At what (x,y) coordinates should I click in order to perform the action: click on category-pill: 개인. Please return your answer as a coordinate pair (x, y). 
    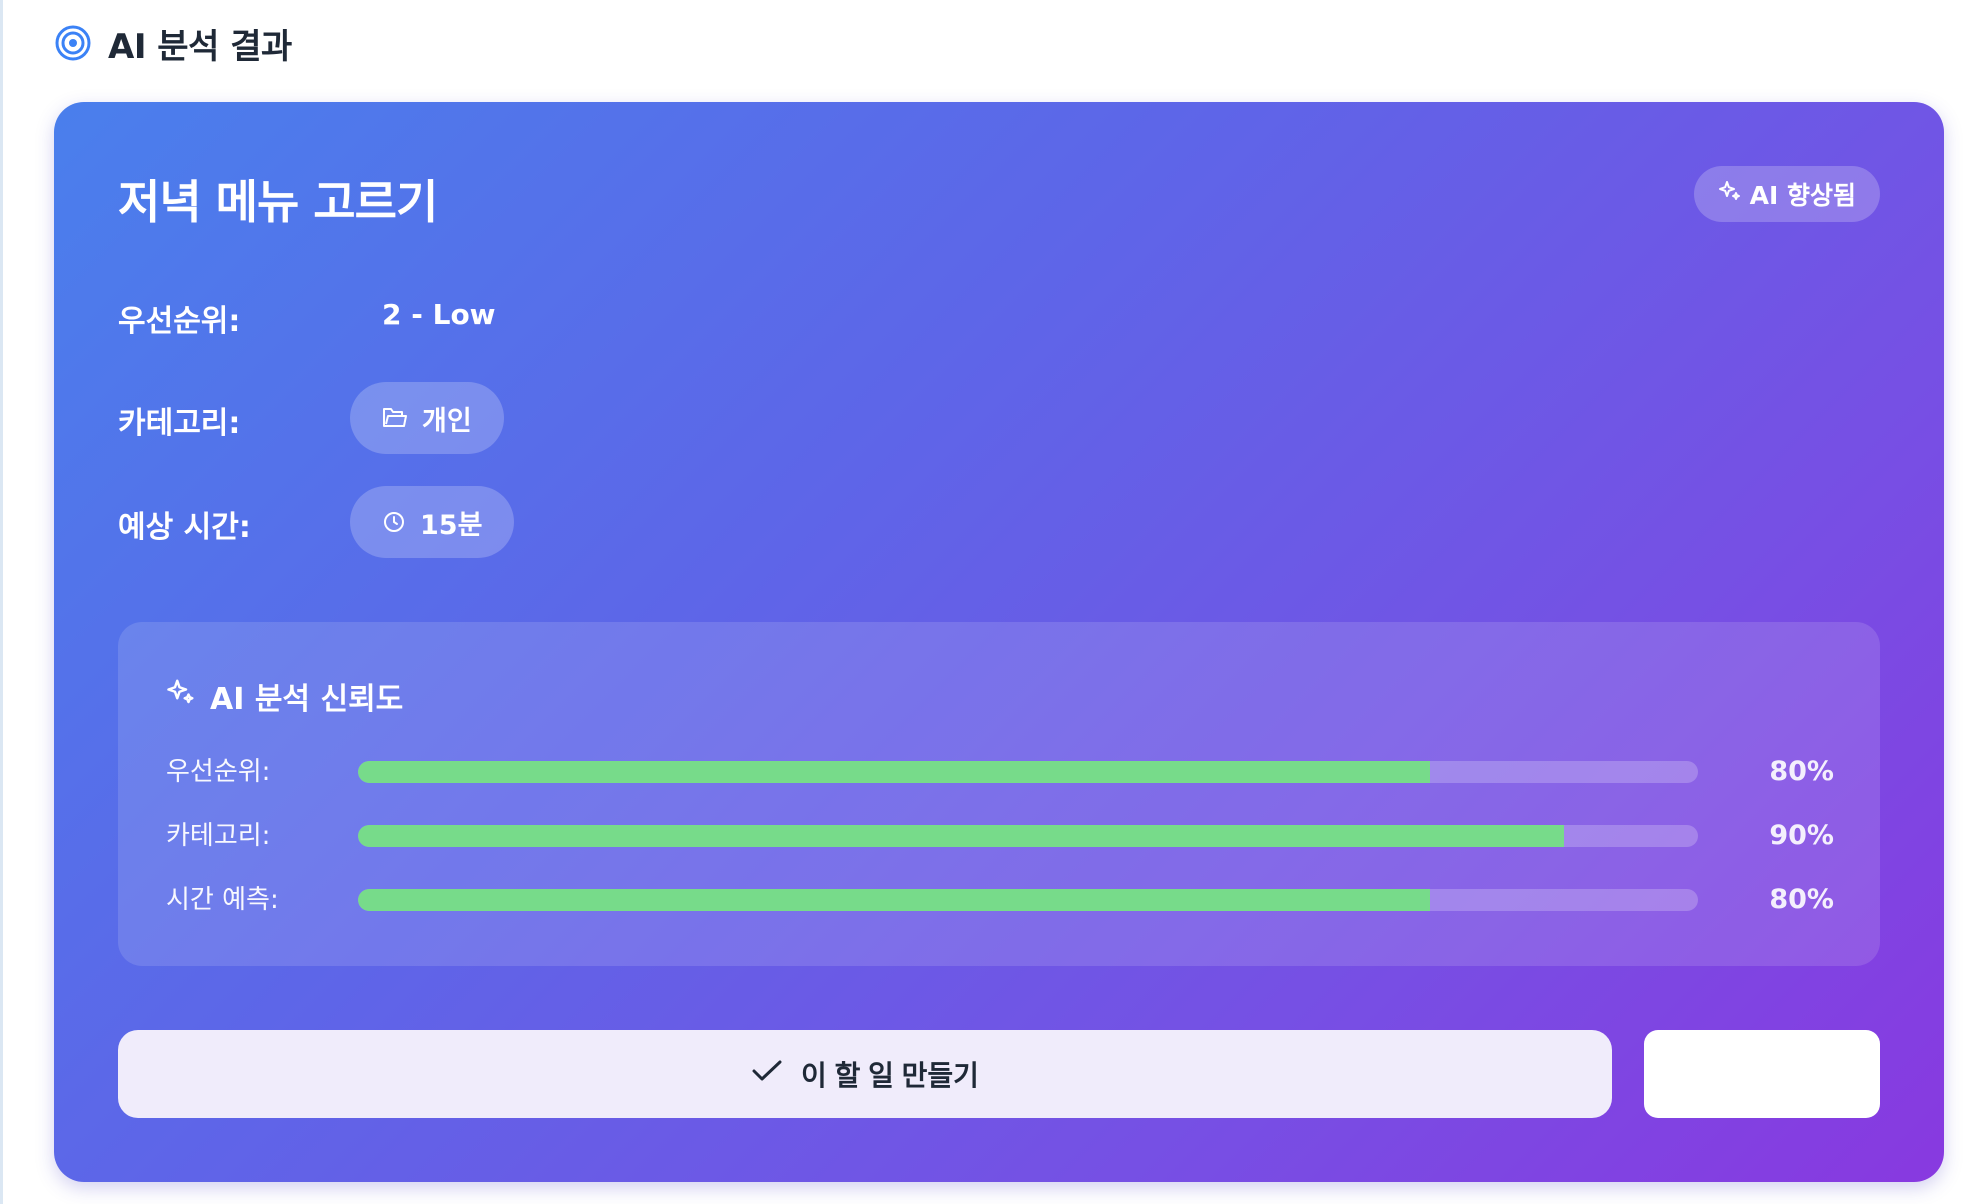
    Looking at the image, I should click on (427, 418).